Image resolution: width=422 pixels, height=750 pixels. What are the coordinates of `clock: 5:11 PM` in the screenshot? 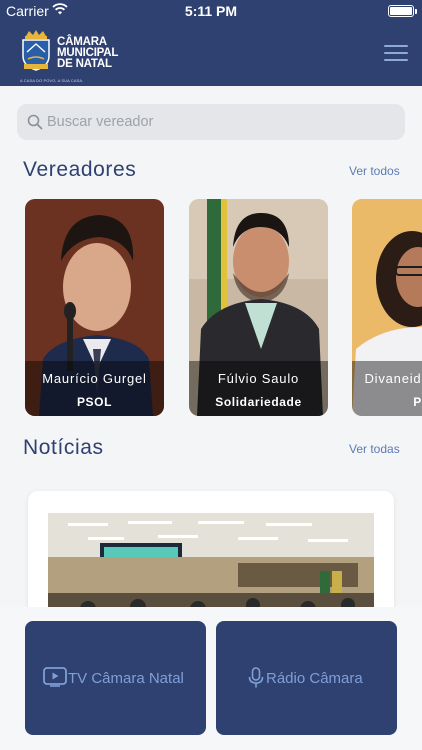 It's located at (211, 11).